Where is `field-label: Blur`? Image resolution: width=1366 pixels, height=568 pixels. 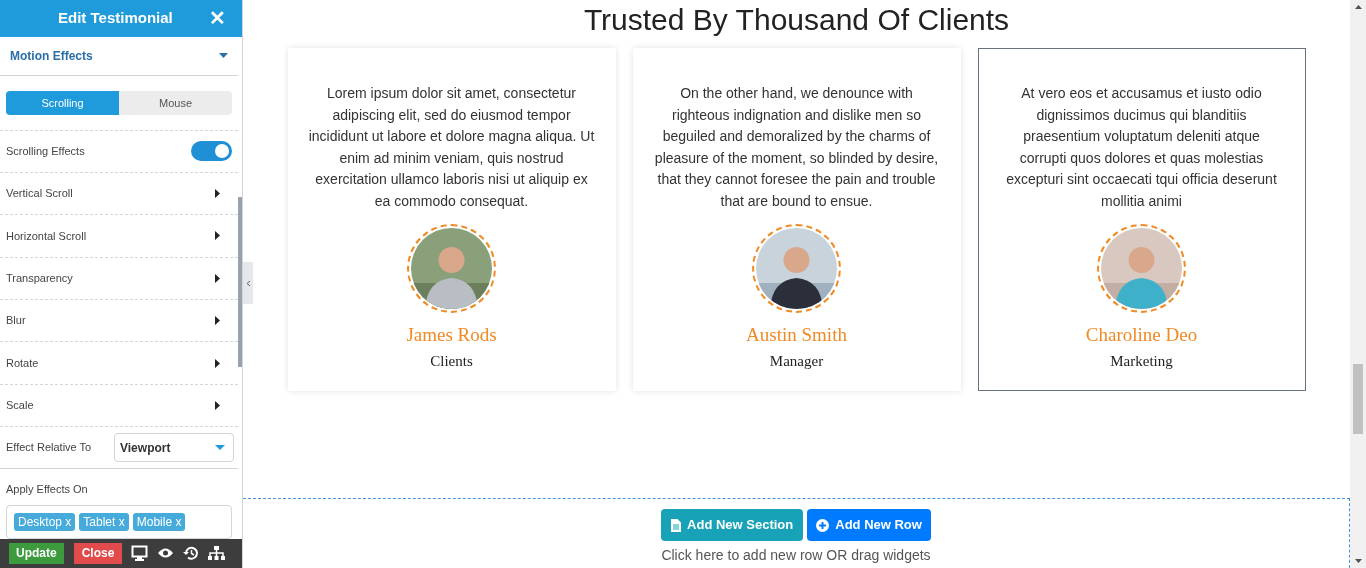
field-label: Blur is located at coordinates (16, 321).